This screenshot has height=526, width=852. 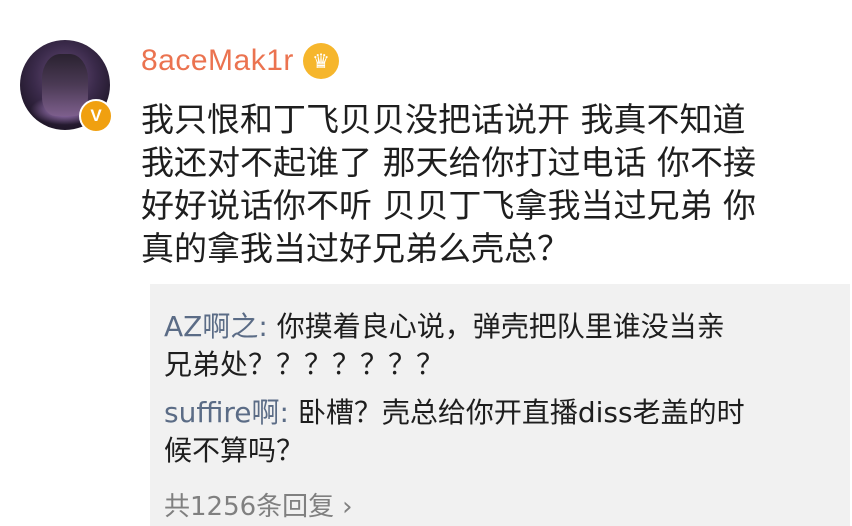 I want to click on reply-author: suffire啊, so click(x=222, y=412).